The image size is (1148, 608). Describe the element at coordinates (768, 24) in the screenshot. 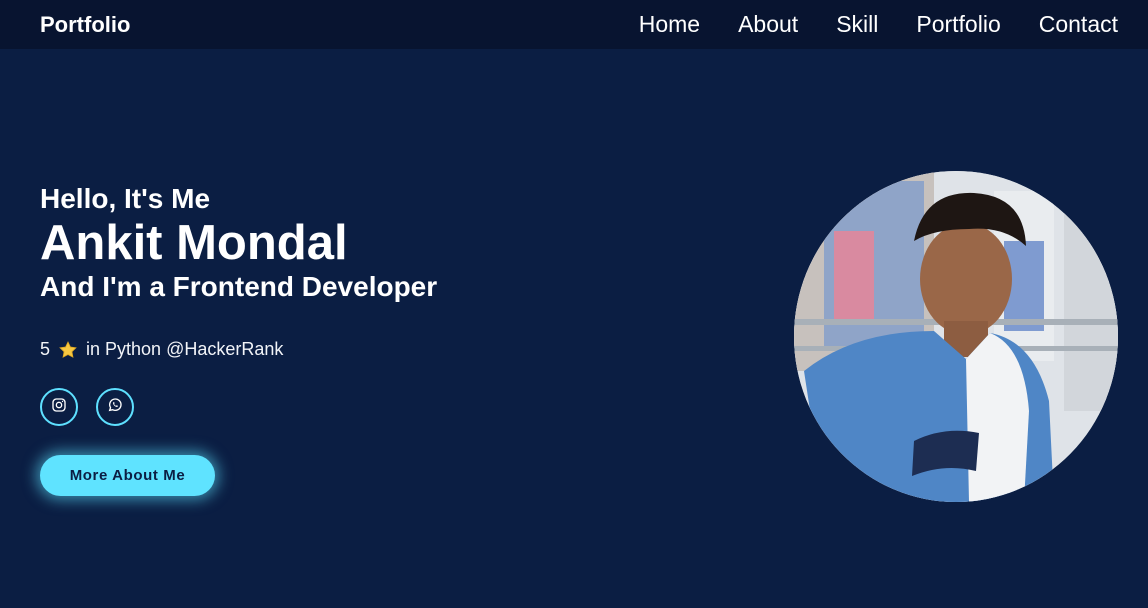

I see `nav-about: About` at that location.